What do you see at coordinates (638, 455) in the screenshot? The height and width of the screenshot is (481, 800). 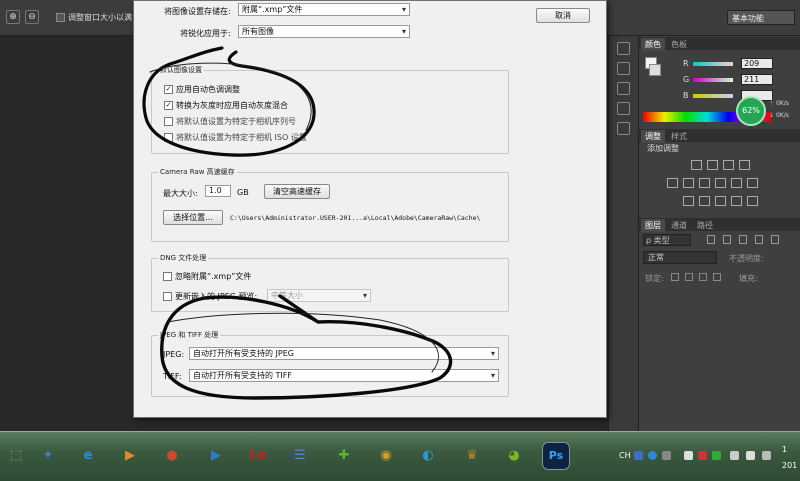 I see `input-method-icon` at bounding box center [638, 455].